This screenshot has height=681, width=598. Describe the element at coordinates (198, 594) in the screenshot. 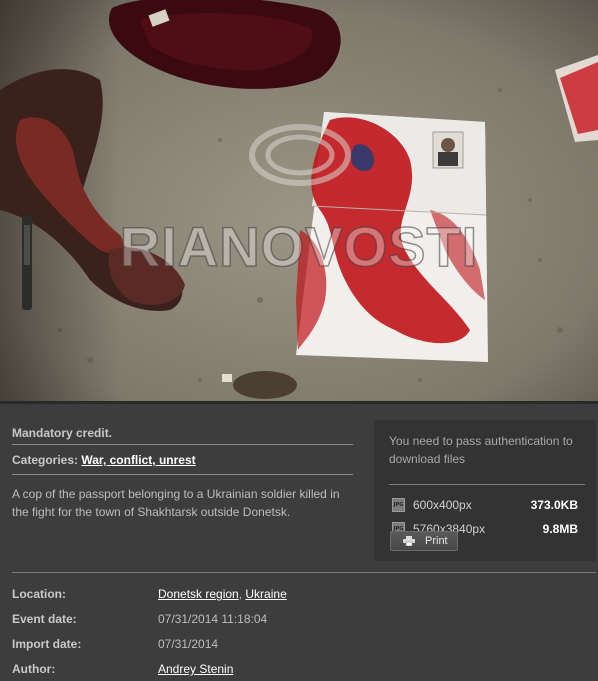

I see `location-region-link: Donetsk region` at that location.